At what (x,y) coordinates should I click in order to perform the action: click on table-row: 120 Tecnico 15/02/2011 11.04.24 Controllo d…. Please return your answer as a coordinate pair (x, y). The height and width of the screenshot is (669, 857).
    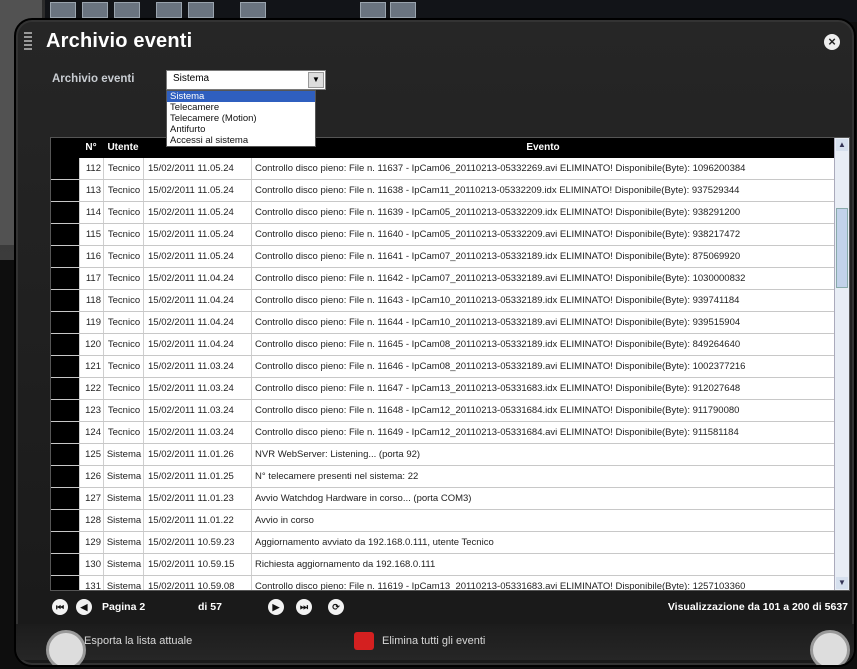
    Looking at the image, I should click on (443, 345).